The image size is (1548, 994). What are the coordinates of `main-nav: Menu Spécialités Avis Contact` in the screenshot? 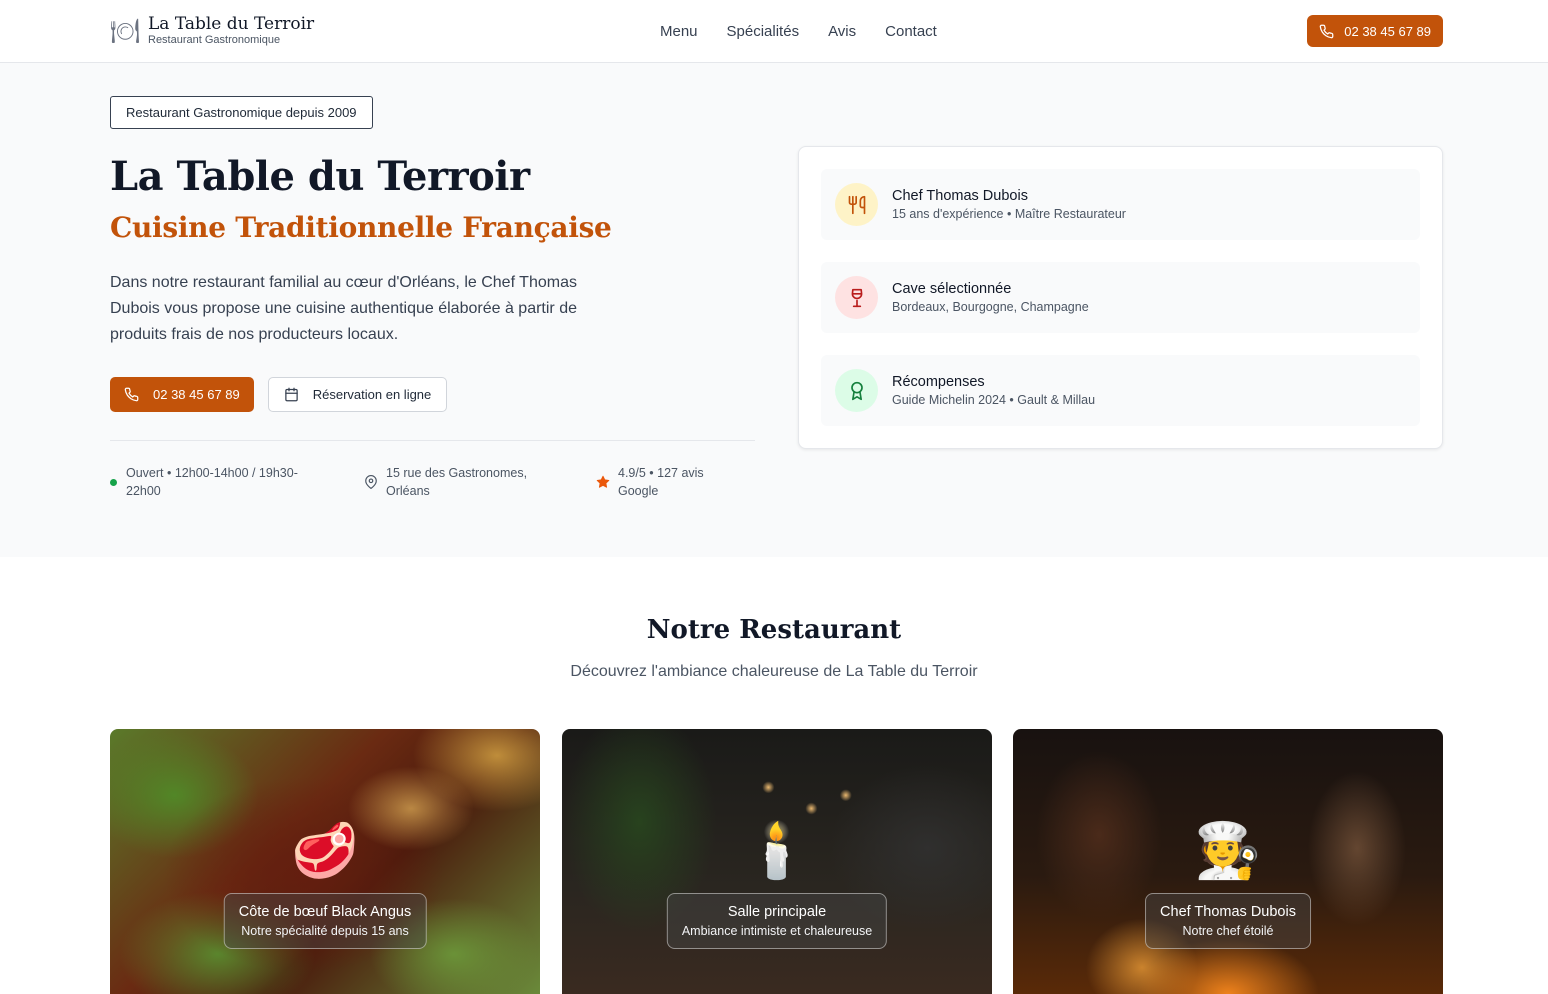 It's located at (798, 31).